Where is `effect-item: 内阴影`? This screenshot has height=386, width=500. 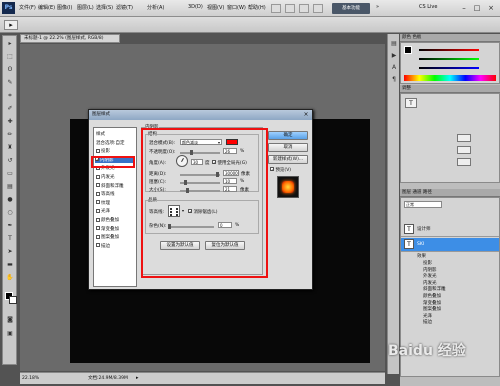
effect-item: 内阴影 is located at coordinates (450, 270).